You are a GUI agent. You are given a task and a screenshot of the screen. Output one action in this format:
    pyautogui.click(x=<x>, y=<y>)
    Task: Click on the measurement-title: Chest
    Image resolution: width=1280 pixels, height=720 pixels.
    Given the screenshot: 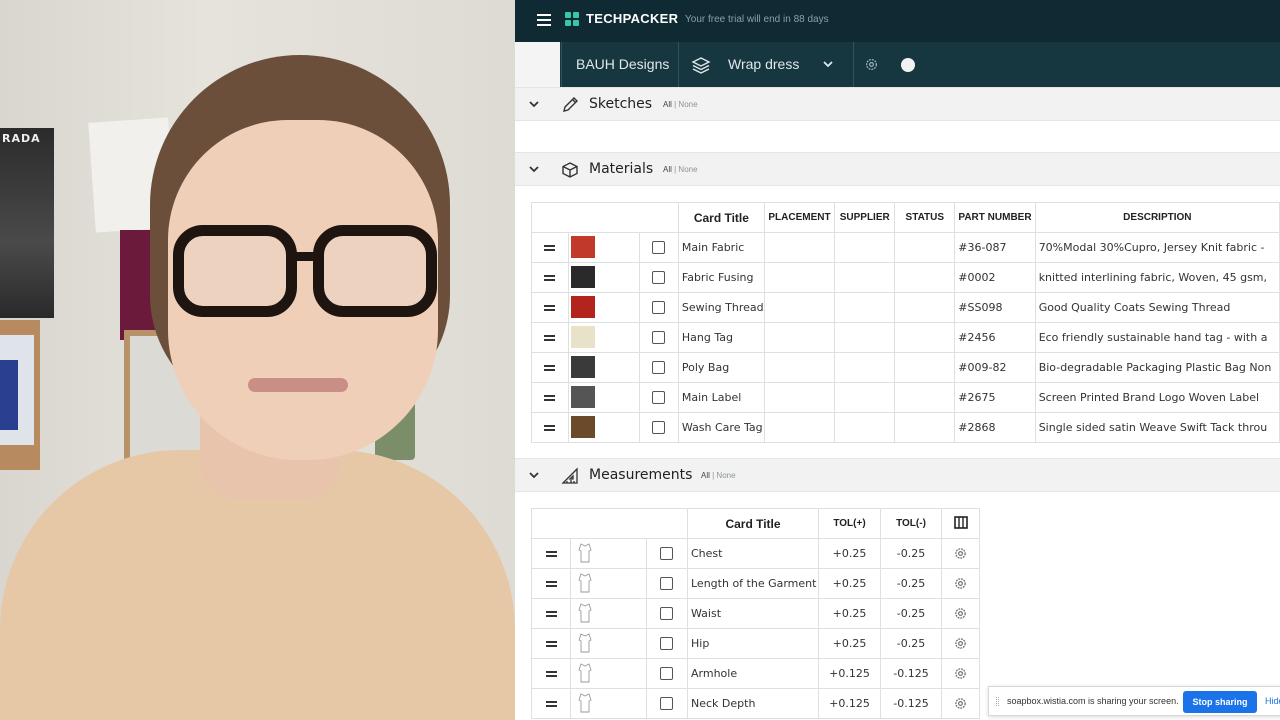 What is the action you would take?
    pyautogui.click(x=753, y=553)
    